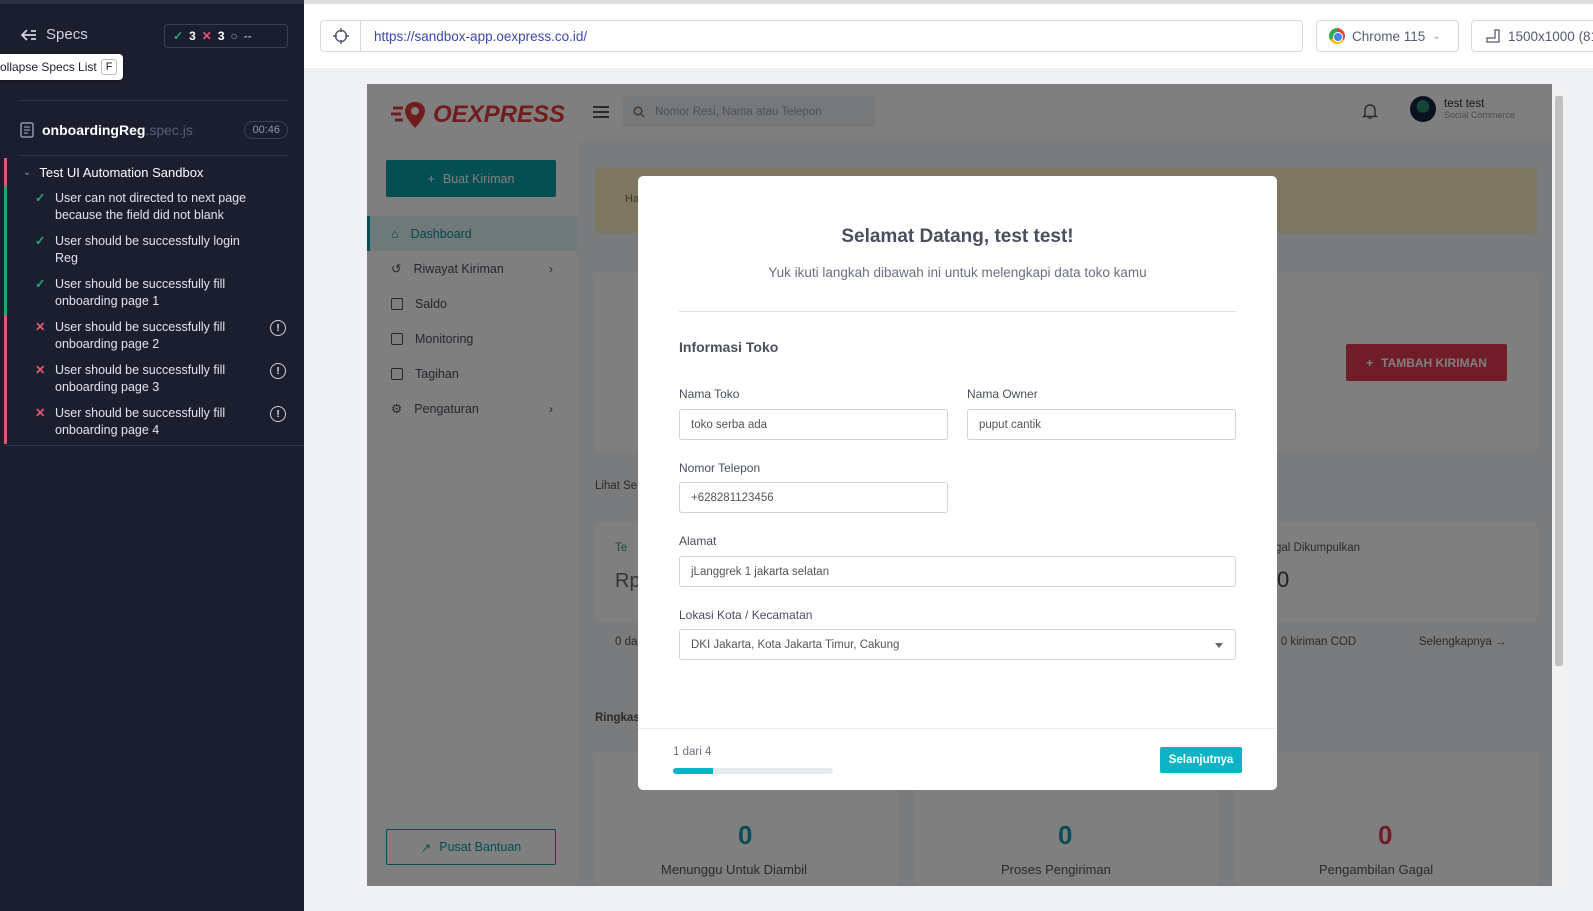 Image resolution: width=1593 pixels, height=911 pixels. I want to click on spec-duration: 00:46, so click(266, 130).